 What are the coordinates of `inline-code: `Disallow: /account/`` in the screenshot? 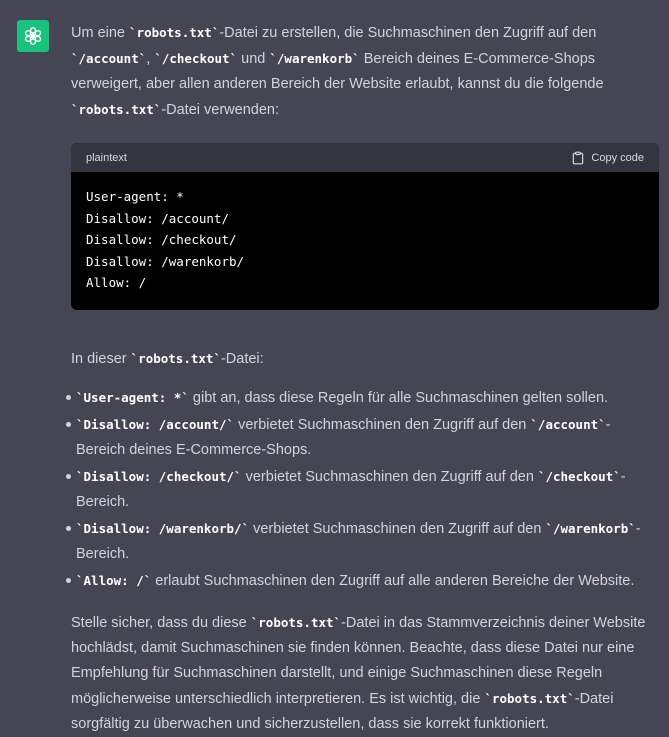 It's located at (155, 424).